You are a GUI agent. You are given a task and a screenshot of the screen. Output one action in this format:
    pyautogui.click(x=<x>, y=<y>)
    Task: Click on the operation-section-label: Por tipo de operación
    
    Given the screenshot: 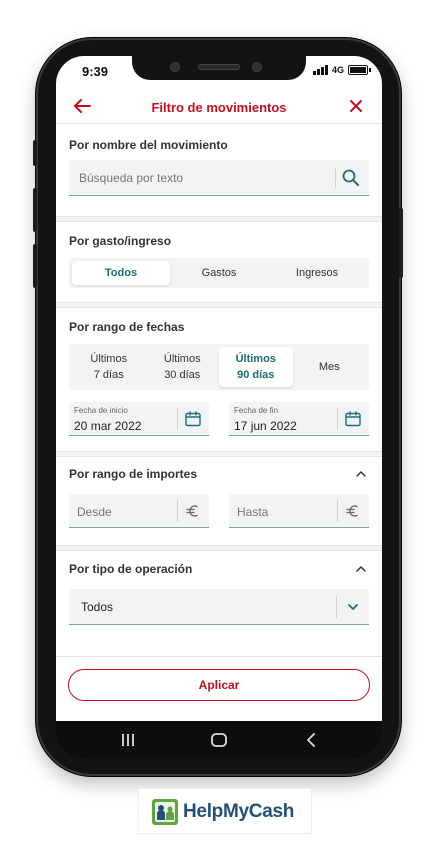 What is the action you would take?
    pyautogui.click(x=131, y=569)
    